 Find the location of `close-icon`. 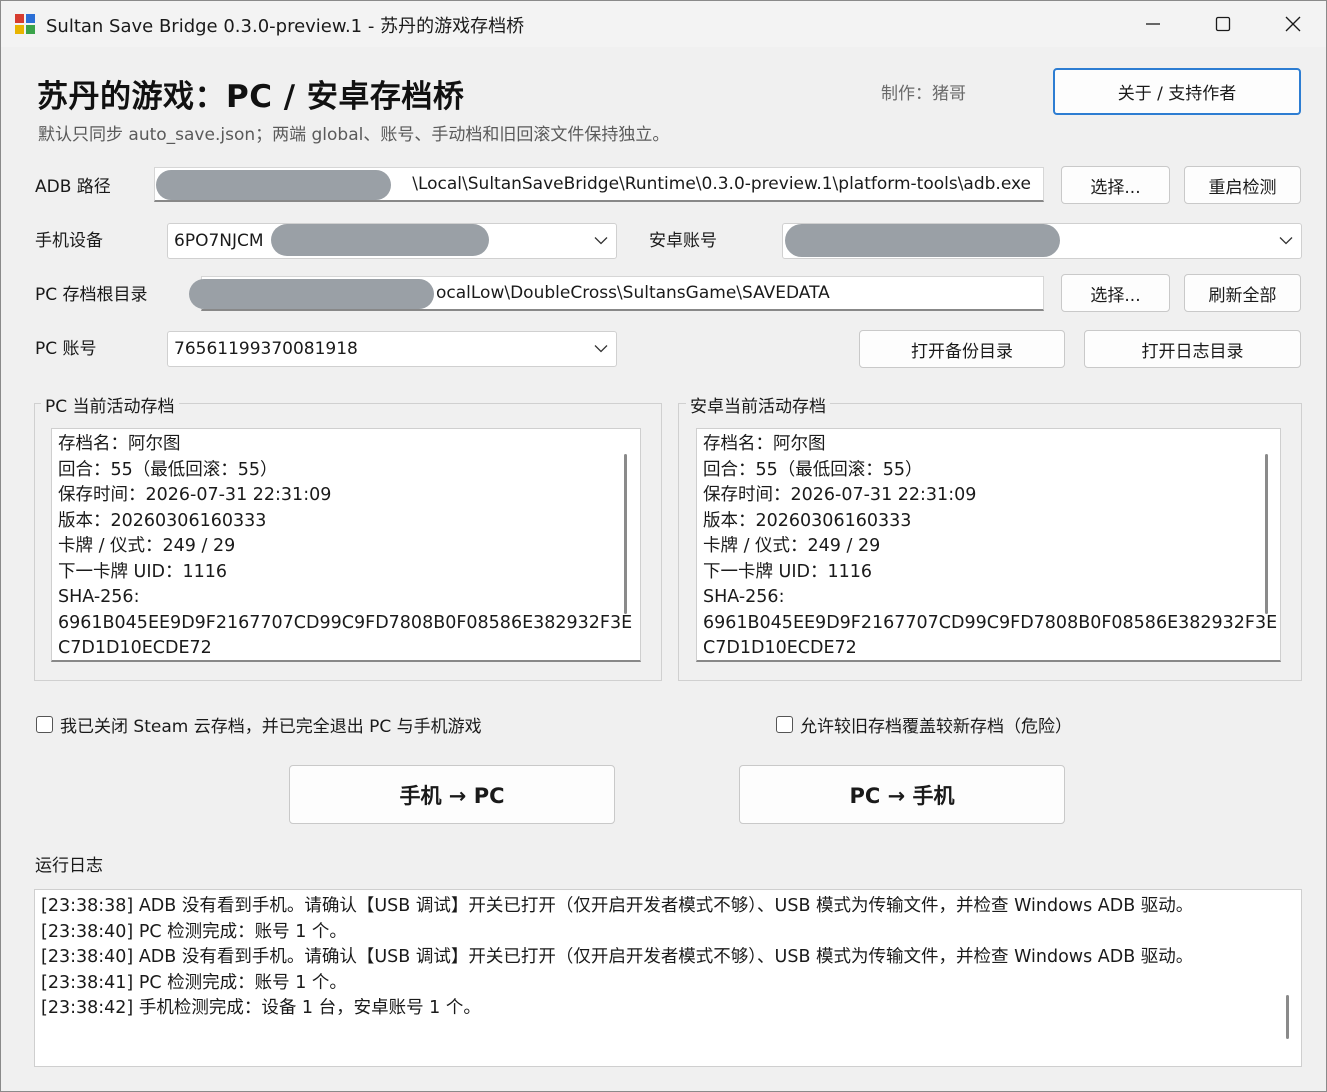

close-icon is located at coordinates (1293, 24).